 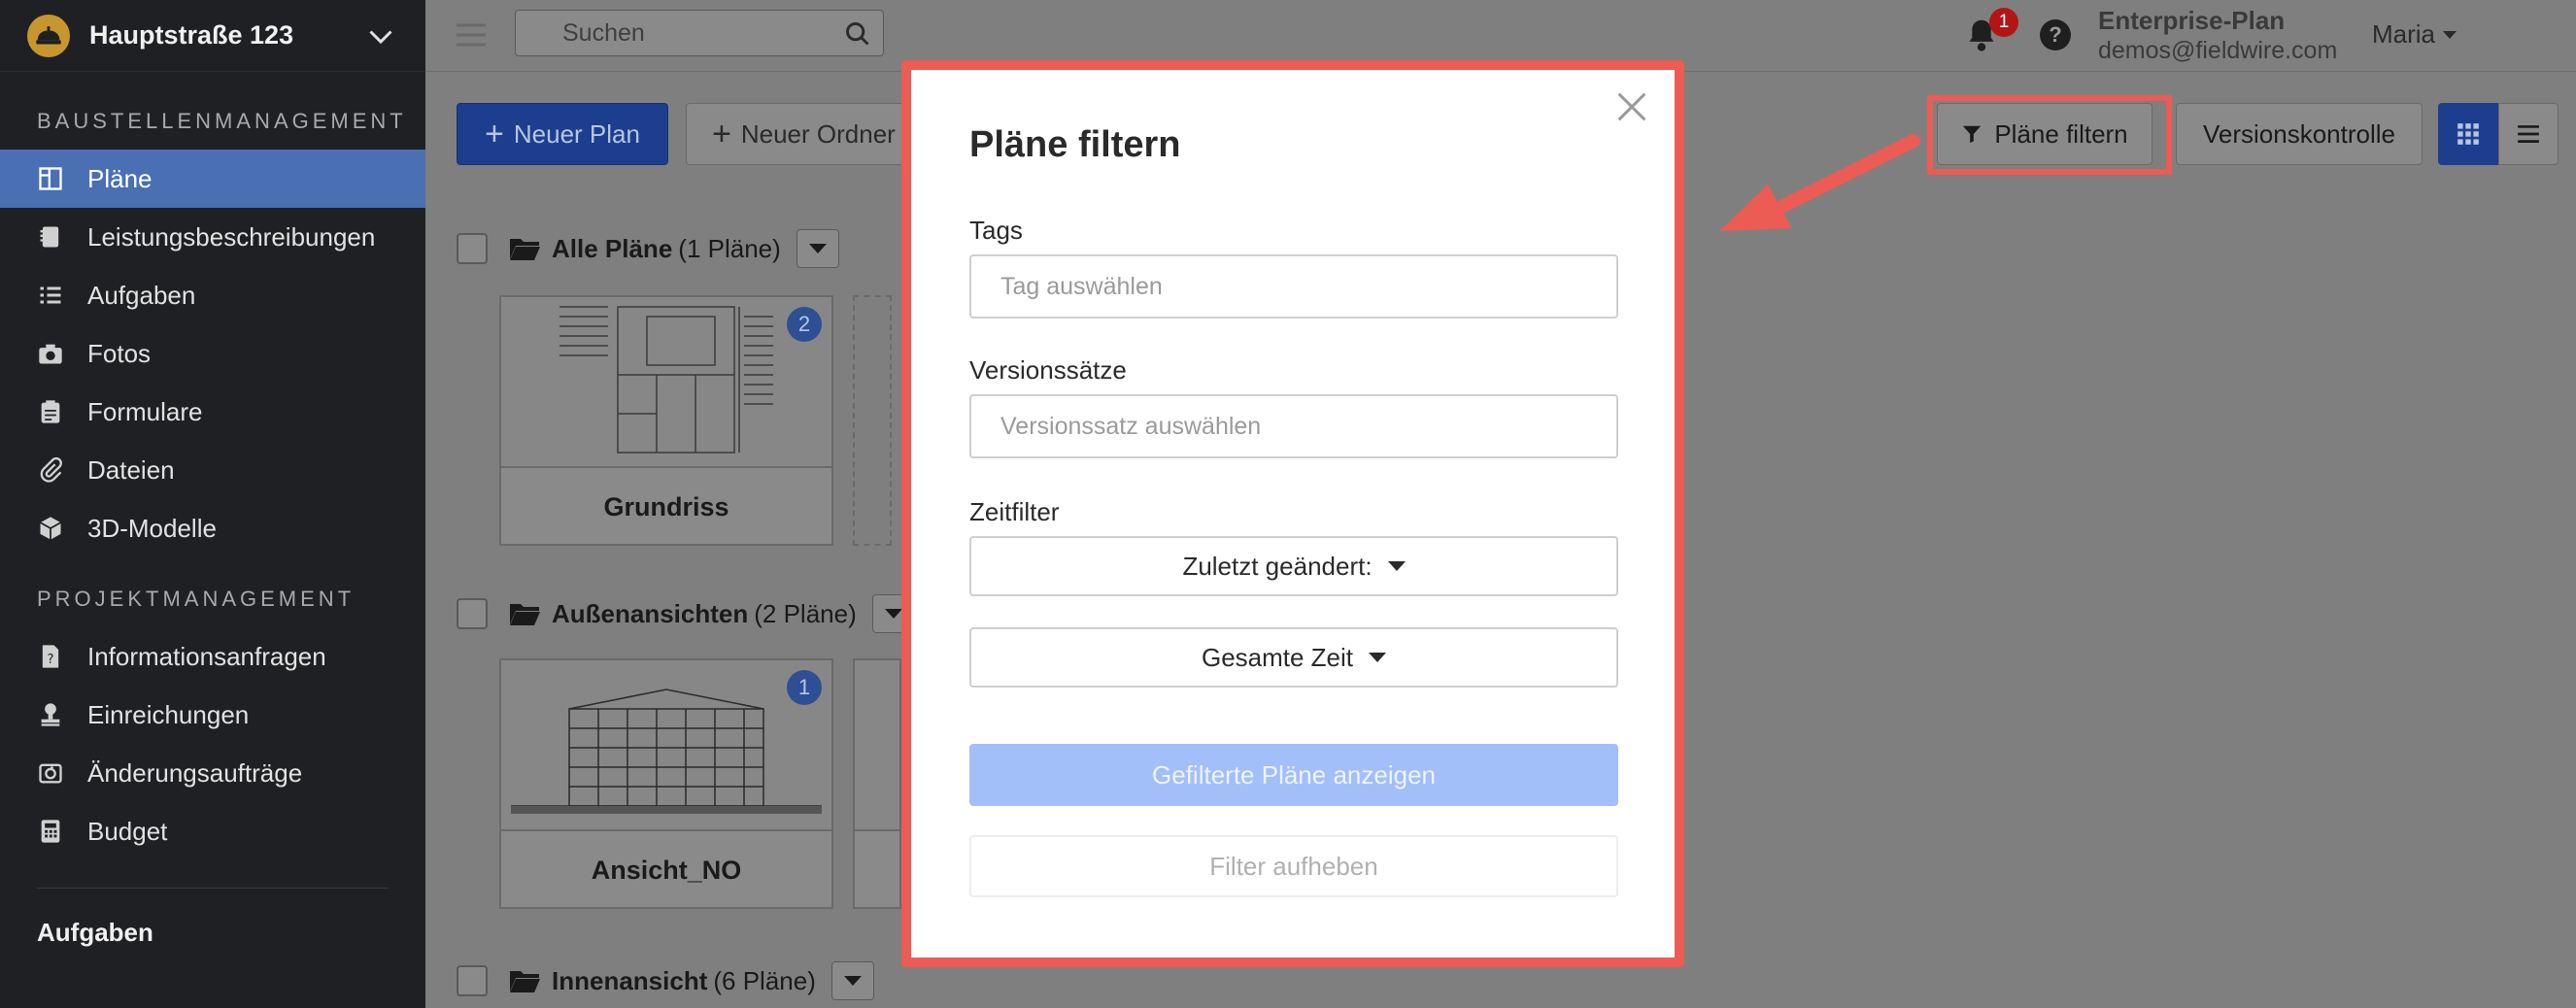 What do you see at coordinates (804, 687) in the screenshot?
I see `version-count-badge: 1` at bounding box center [804, 687].